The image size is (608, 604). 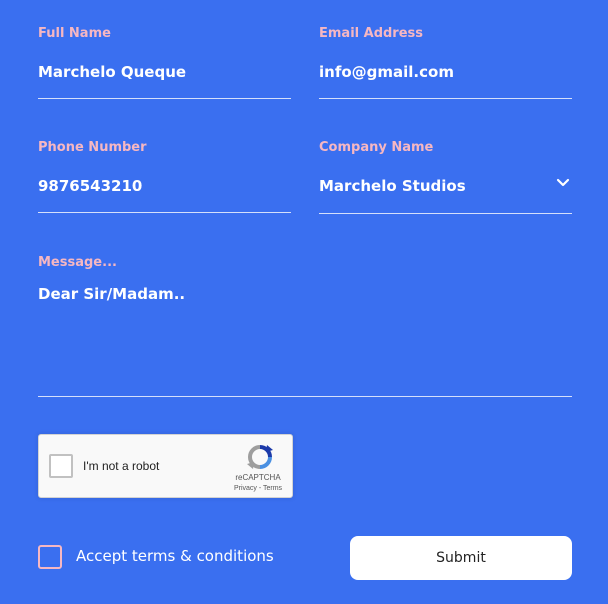 What do you see at coordinates (164, 177) in the screenshot?
I see `phone-field: Phone Number 9876543210` at bounding box center [164, 177].